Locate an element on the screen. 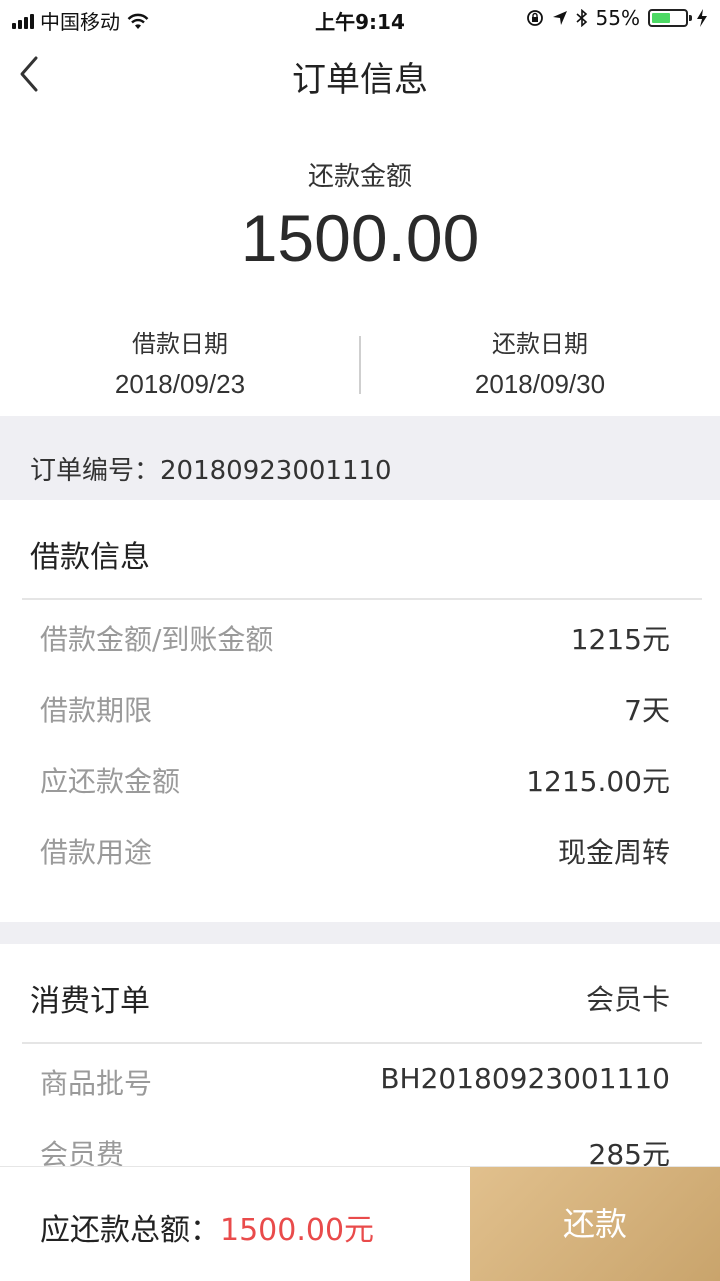  repay-date-label: 还款日期 is located at coordinates (540, 344).